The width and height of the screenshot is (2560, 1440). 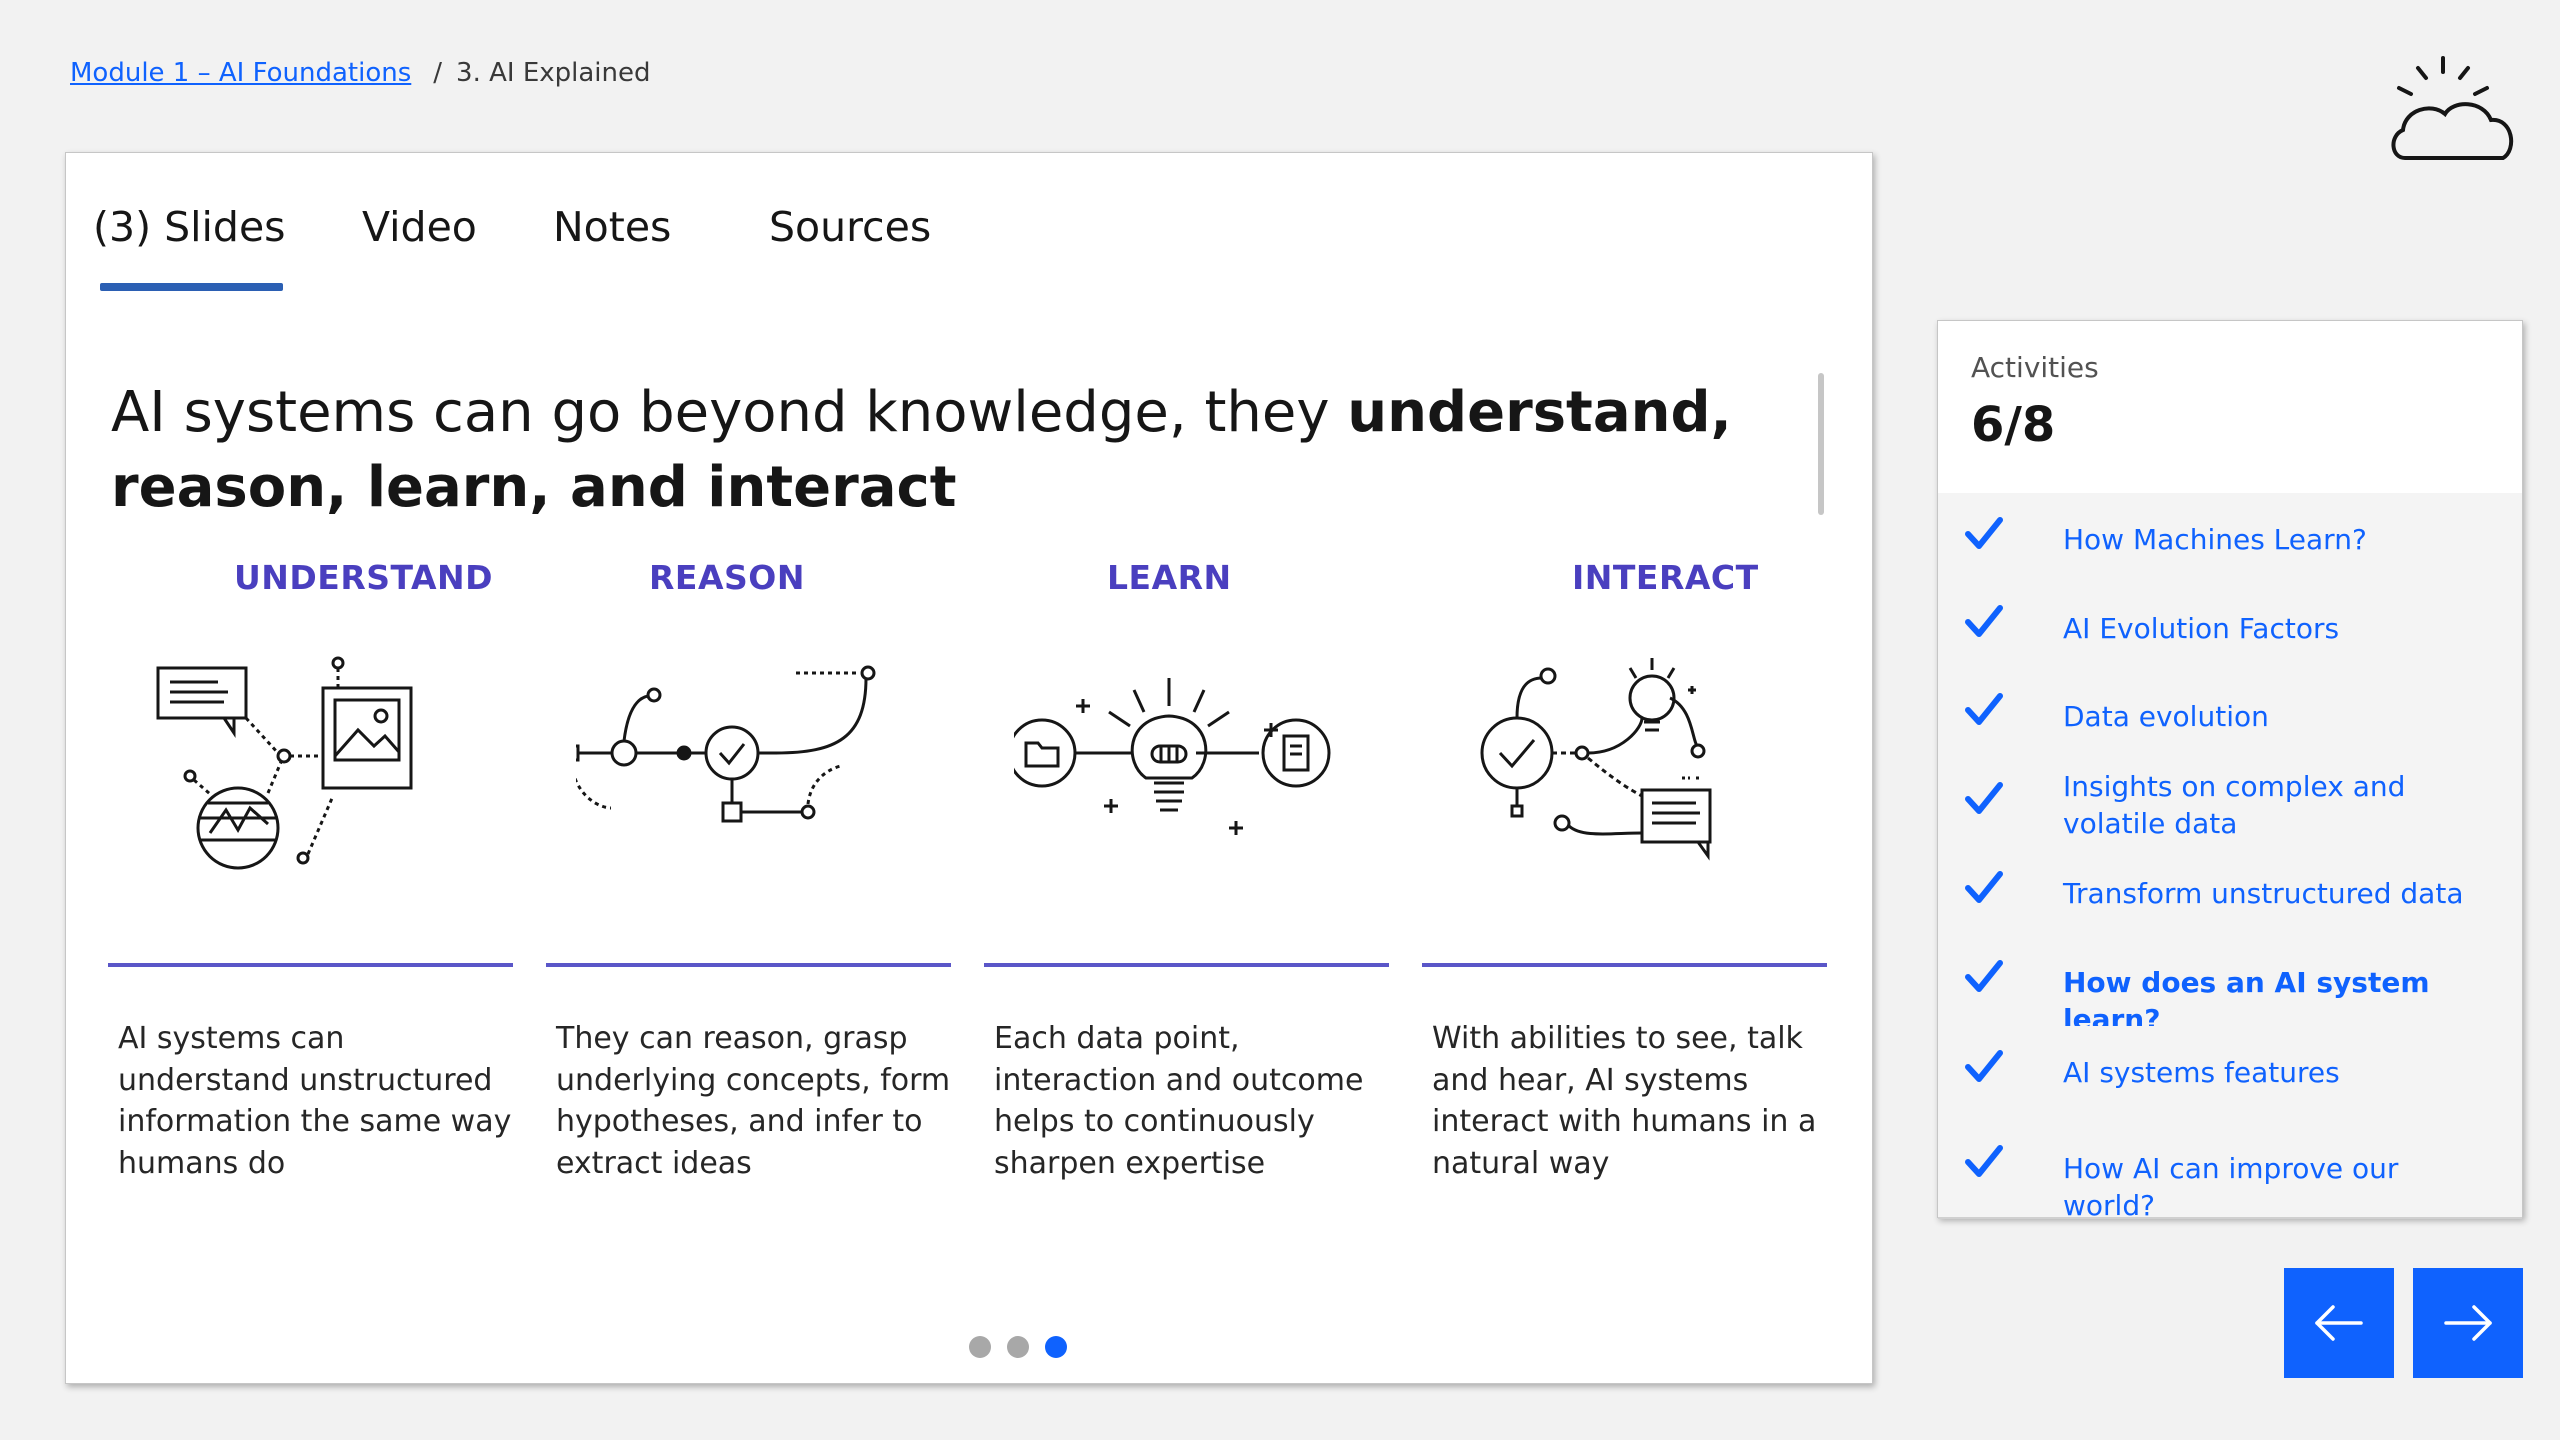 What do you see at coordinates (2035, 367) in the screenshot?
I see `activities-label: Activities` at bounding box center [2035, 367].